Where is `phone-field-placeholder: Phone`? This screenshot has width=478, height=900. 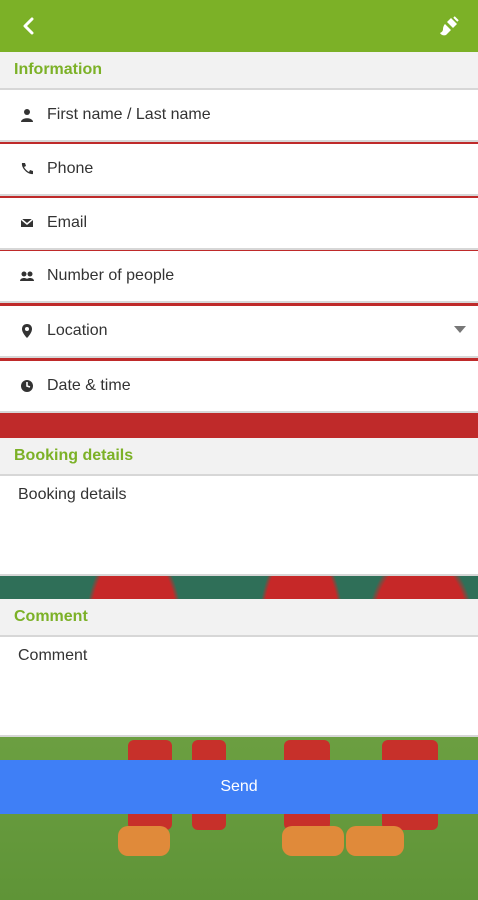
phone-field-placeholder: Phone is located at coordinates (70, 168).